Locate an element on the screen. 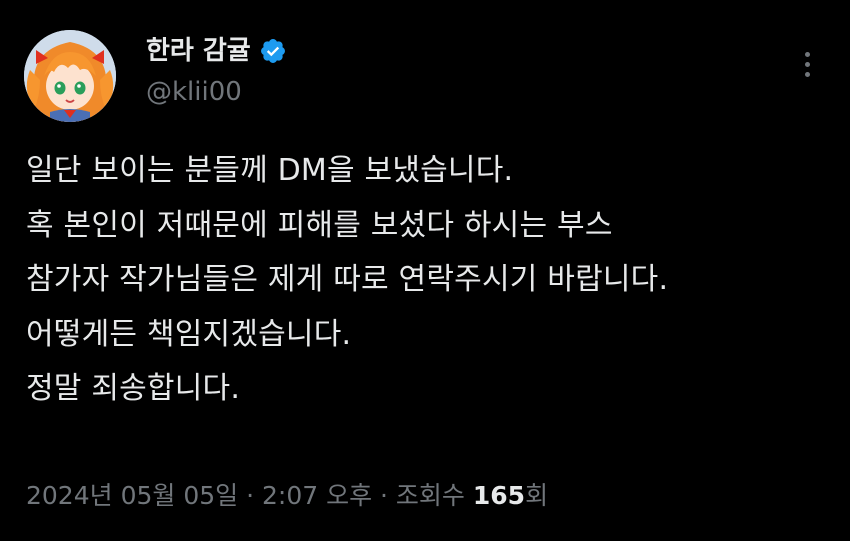  tweet-body-line: 혹 본인이 저때문에 피해를 보셨다 하시는 부스 is located at coordinates (319, 225).